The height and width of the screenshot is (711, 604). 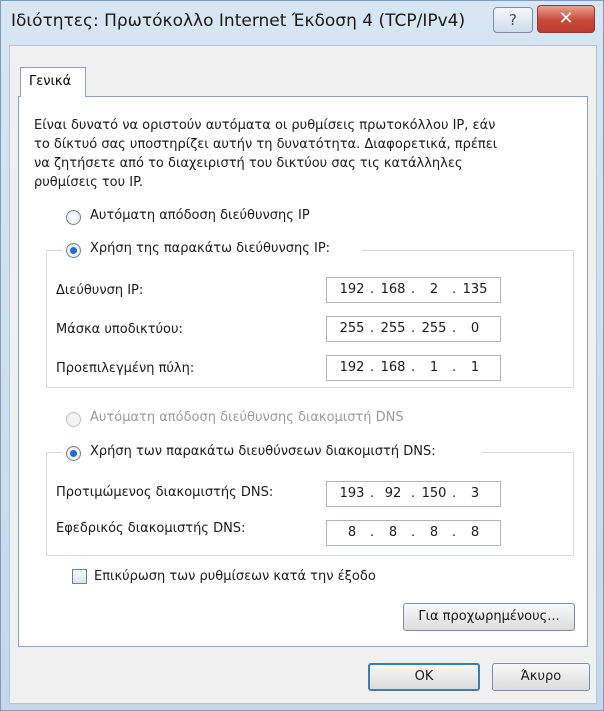 What do you see at coordinates (413, 329) in the screenshot?
I see `subnet-mask-field: 255. 255. 255. 0` at bounding box center [413, 329].